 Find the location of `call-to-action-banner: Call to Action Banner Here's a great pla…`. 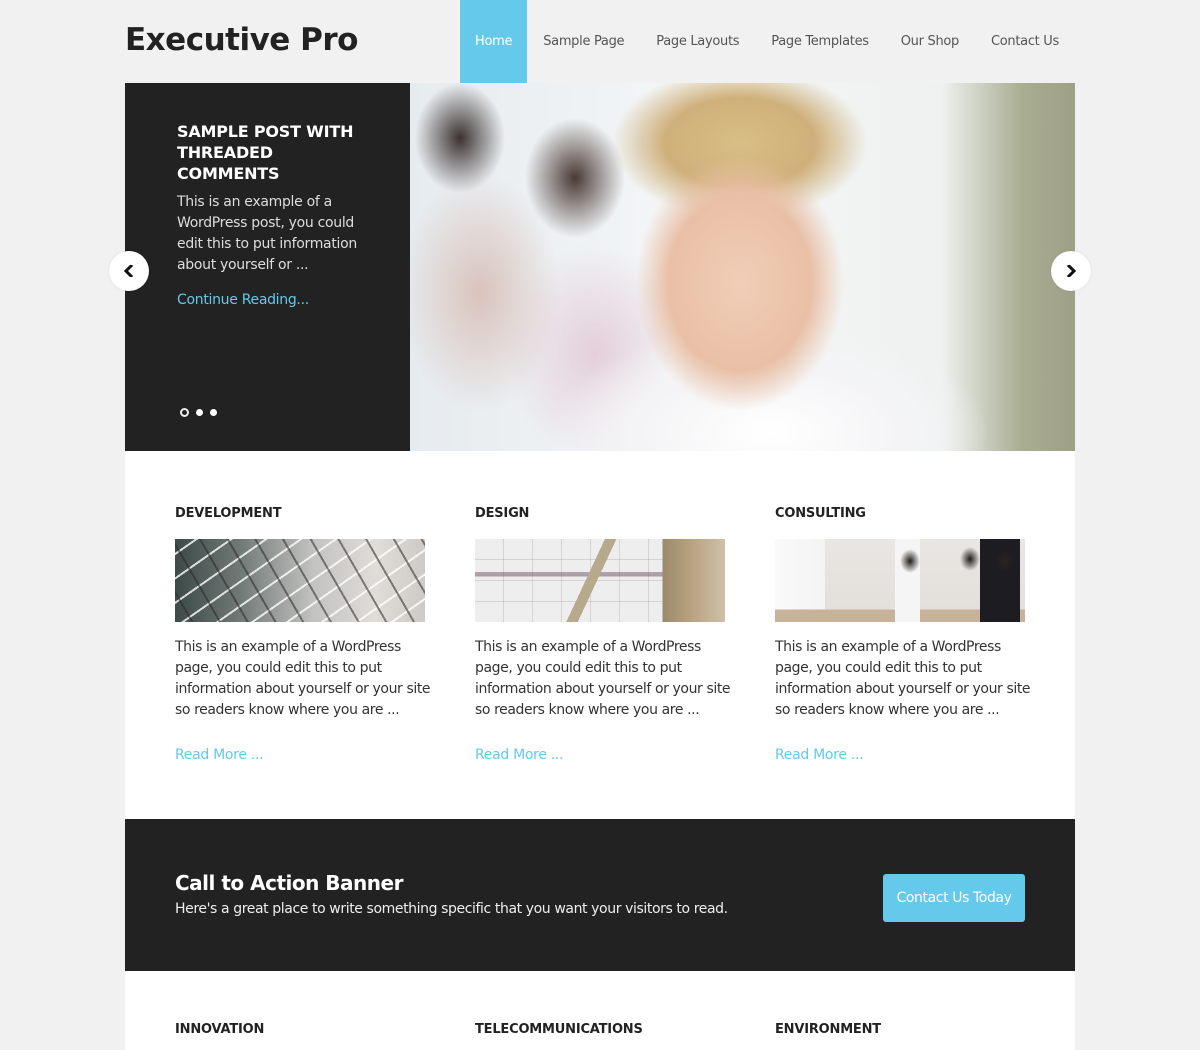

call-to-action-banner: Call to Action Banner Here's a great pla… is located at coordinates (600, 895).